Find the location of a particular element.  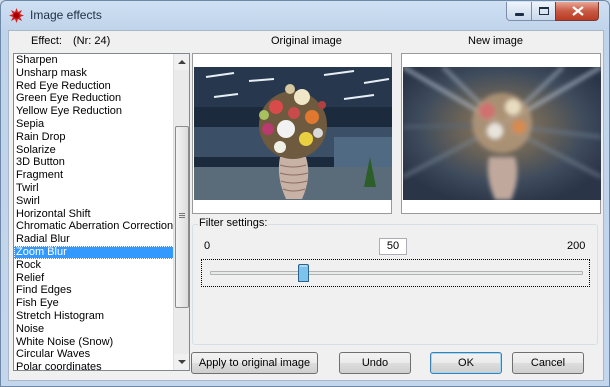

slider-track is located at coordinates (396, 273).